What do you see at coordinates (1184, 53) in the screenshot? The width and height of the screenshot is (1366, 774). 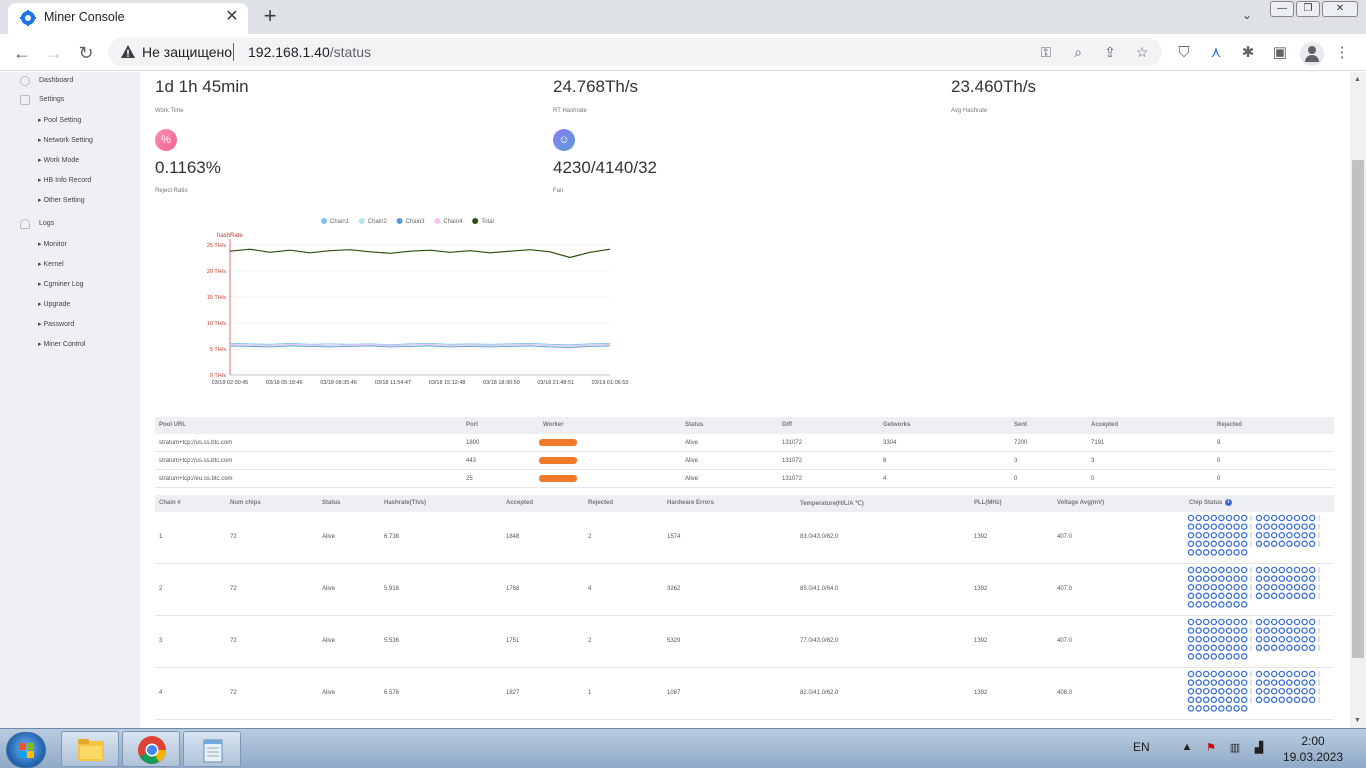 I see `shield-extension-icon: ⛉` at bounding box center [1184, 53].